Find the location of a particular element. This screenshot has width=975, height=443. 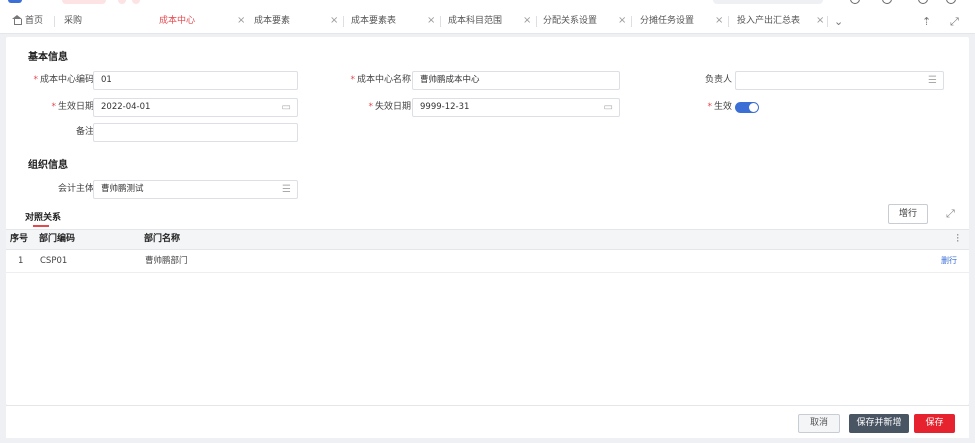

save-button: 保存 is located at coordinates (934, 423).